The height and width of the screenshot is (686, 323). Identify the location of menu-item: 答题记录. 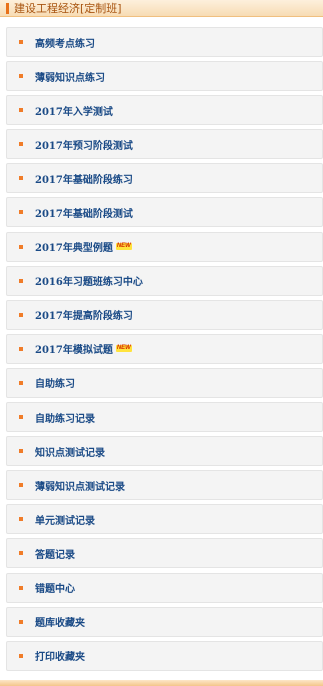
(164, 553).